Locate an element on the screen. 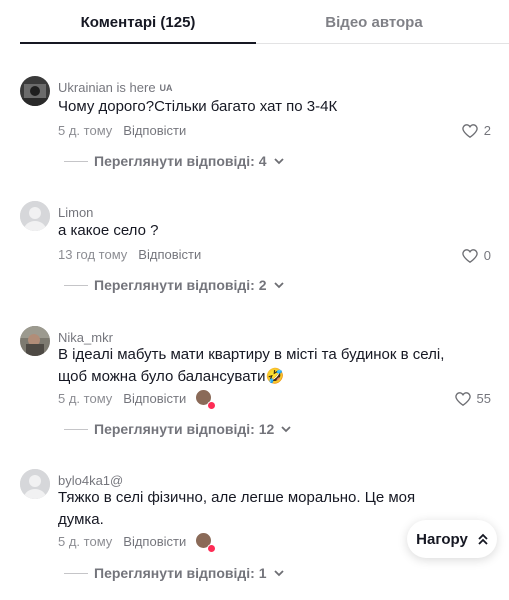  tab-comments: Коментарі (125) is located at coordinates (138, 22).